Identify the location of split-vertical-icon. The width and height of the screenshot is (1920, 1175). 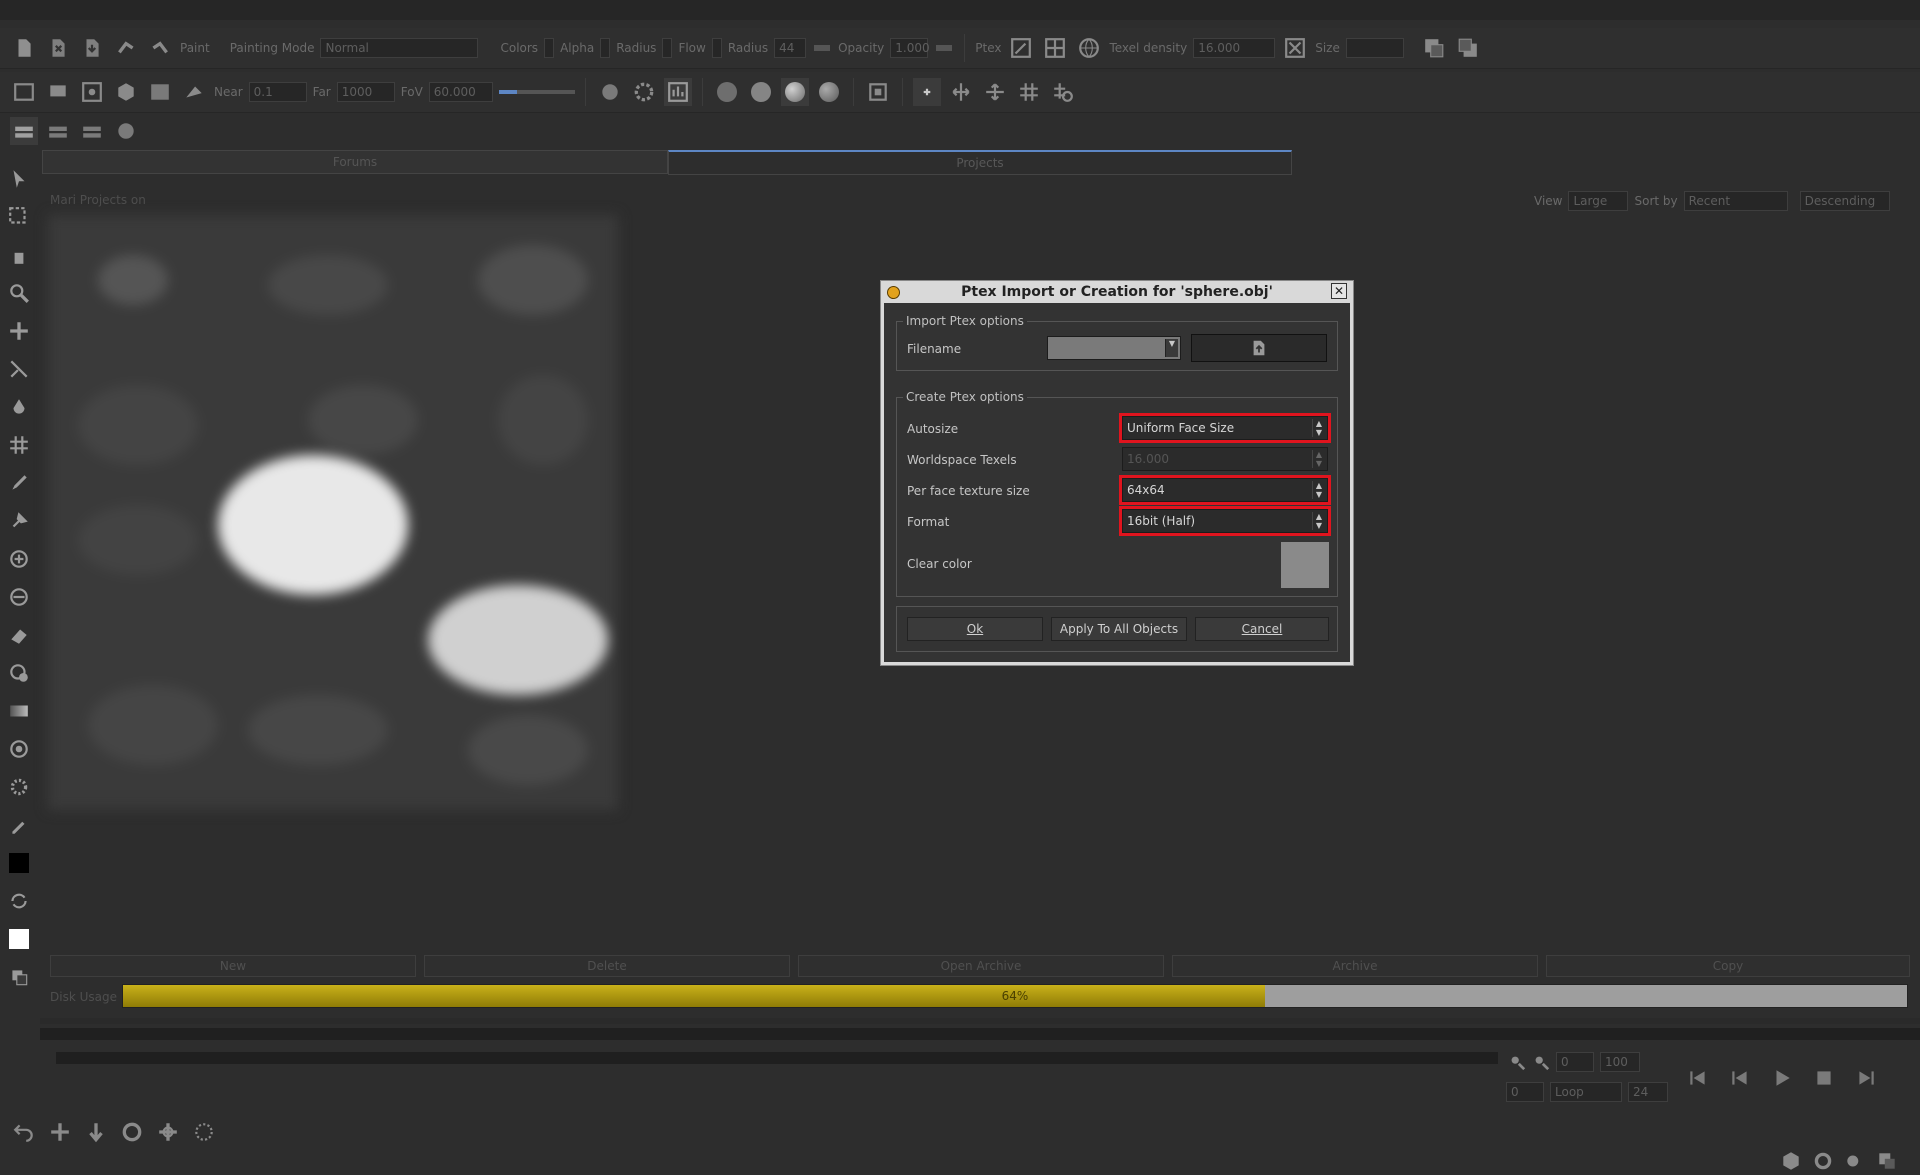
(995, 92).